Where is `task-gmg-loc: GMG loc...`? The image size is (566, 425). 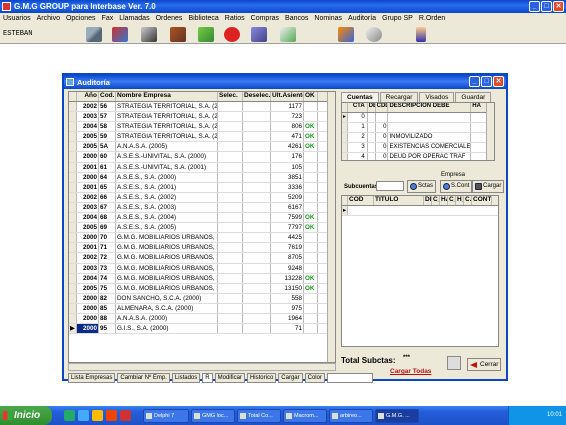
task-gmg-loc: GMG loc... is located at coordinates (213, 415).